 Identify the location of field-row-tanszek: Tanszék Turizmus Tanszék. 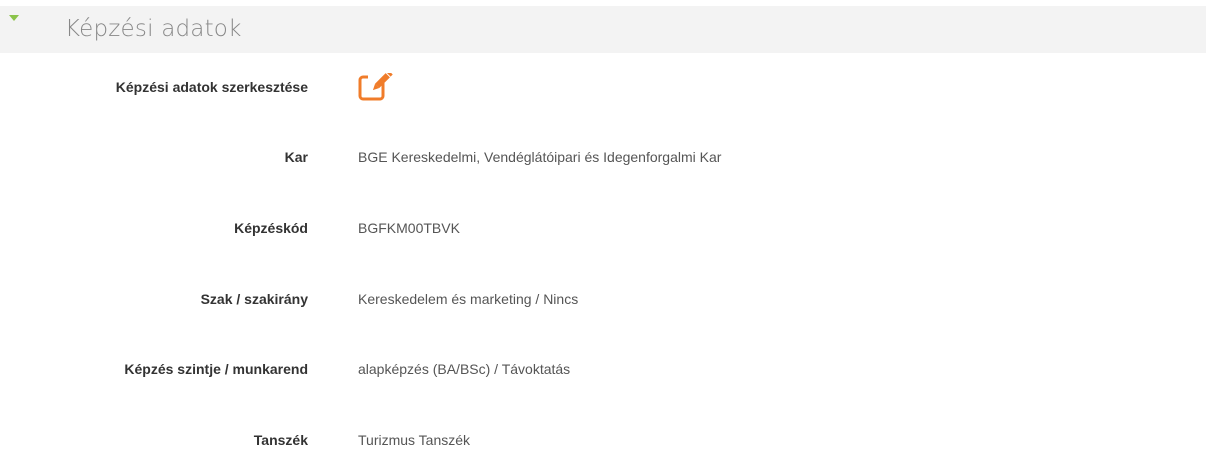
(603, 437).